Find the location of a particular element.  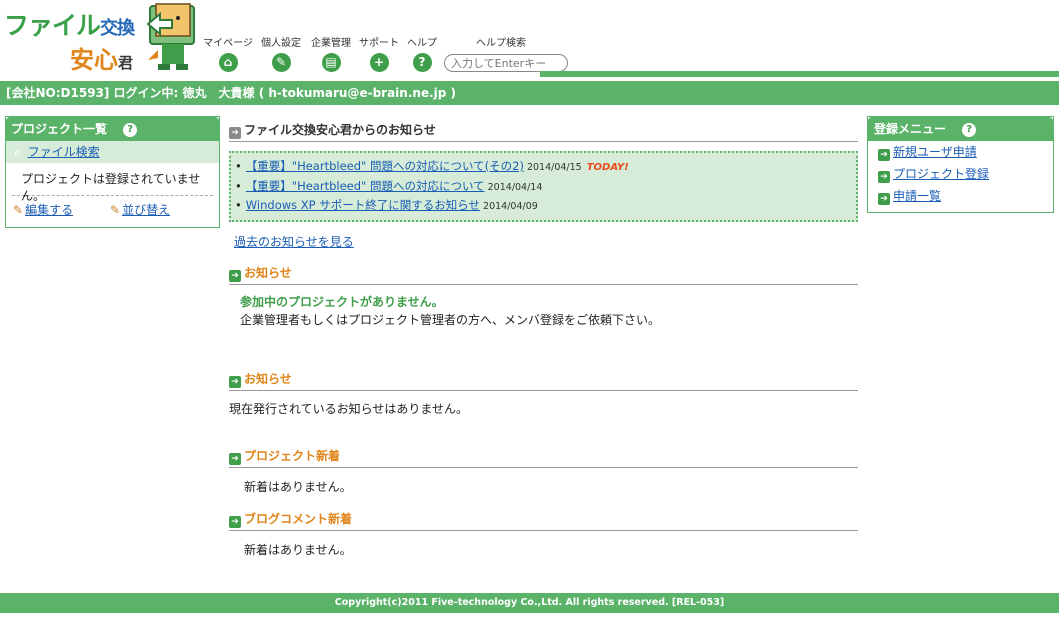

edit-link: 編集する is located at coordinates (49, 210).